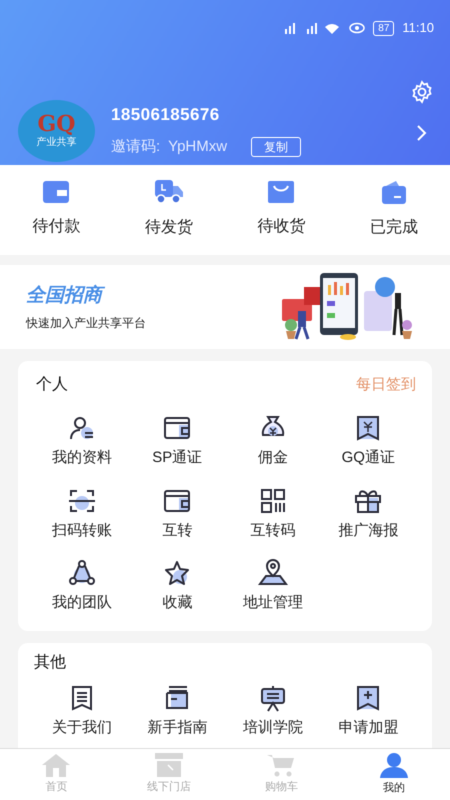  Describe the element at coordinates (177, 603) in the screenshot. I see `menu-item-label: 收藏` at that location.